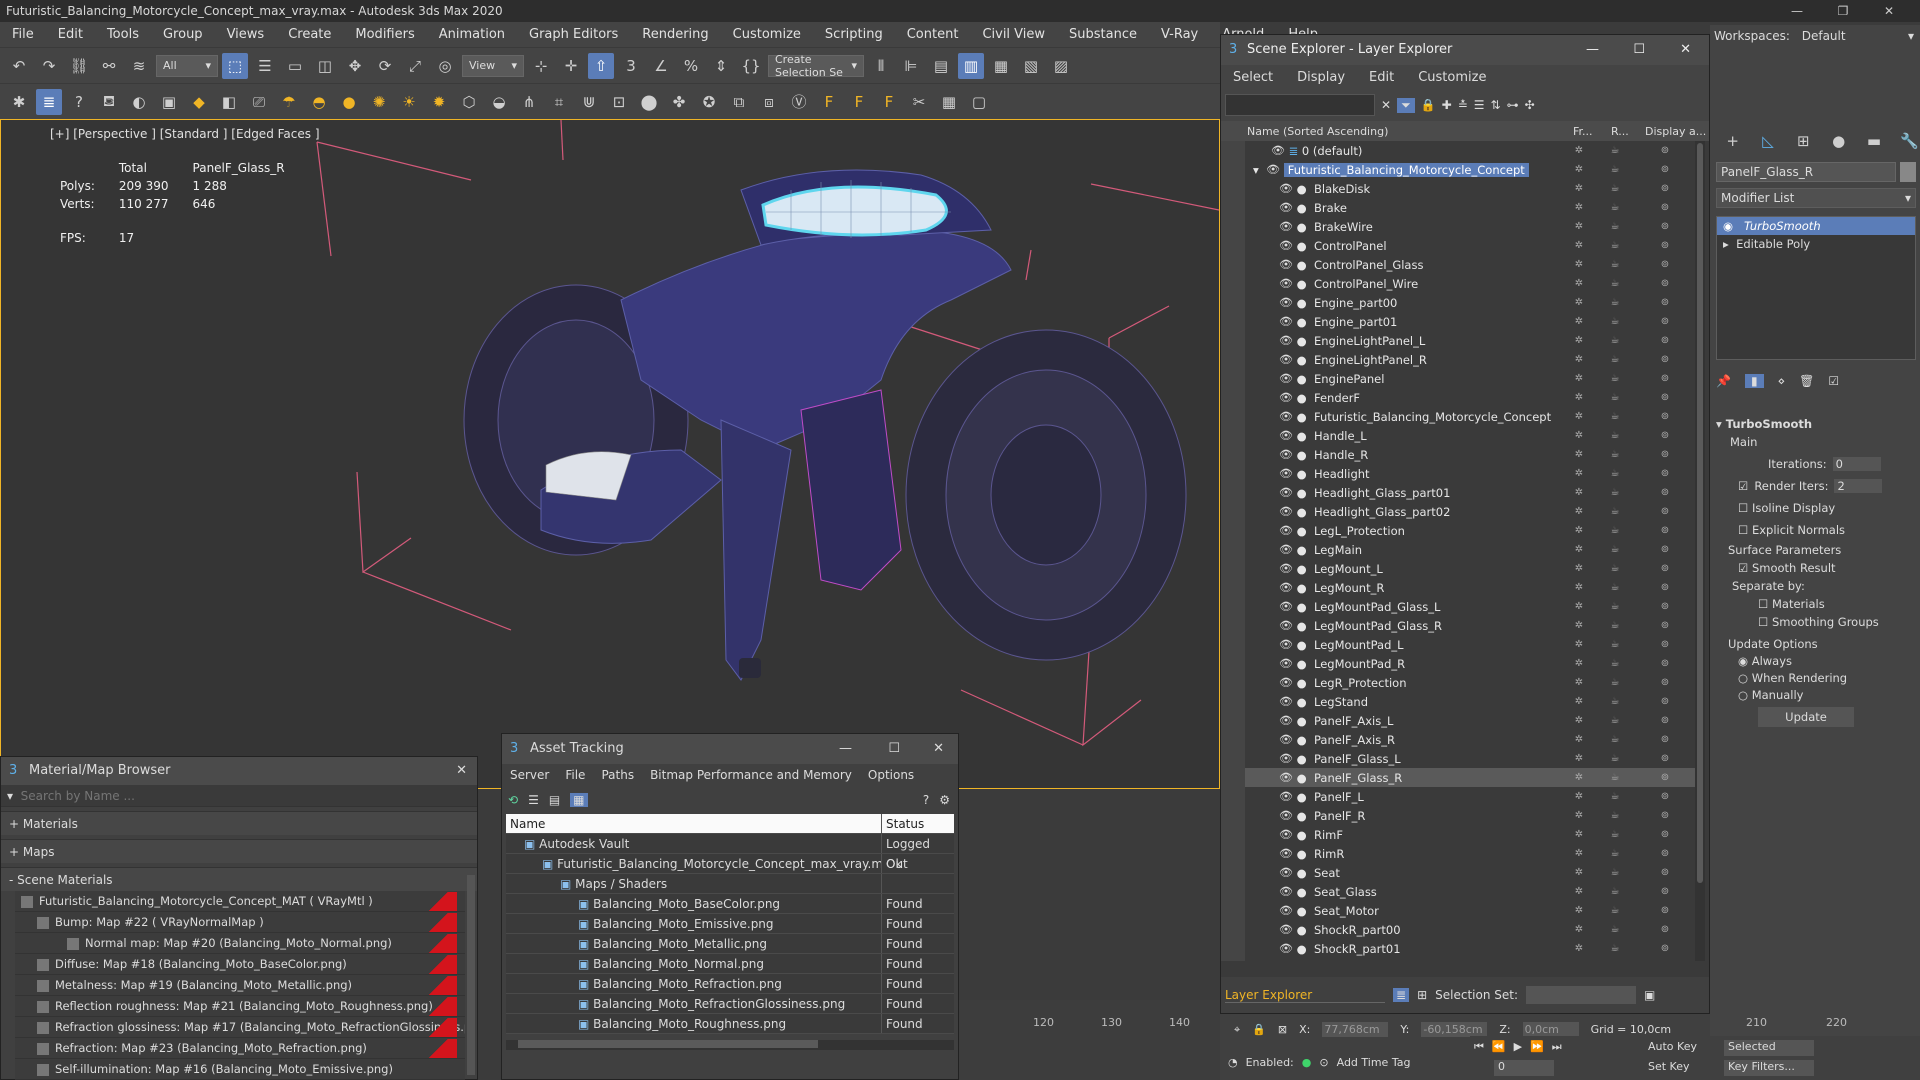 This screenshot has width=1920, height=1080. I want to click on layout-icon: ▢, so click(979, 102).